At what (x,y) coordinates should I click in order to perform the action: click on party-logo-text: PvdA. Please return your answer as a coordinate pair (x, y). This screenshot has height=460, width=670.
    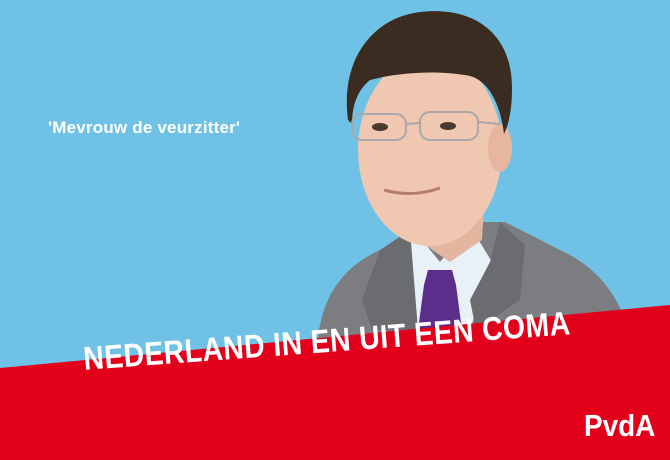
    Looking at the image, I should click on (620, 425).